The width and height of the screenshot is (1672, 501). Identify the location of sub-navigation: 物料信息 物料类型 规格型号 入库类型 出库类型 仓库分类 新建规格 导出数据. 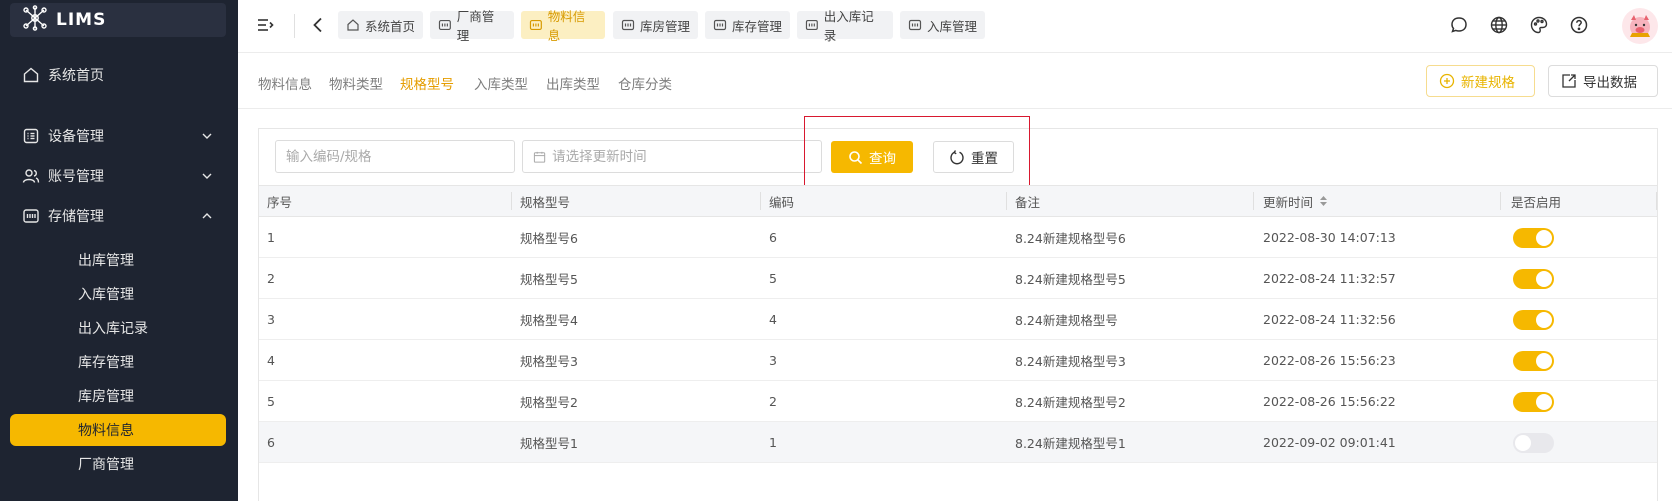
(955, 81).